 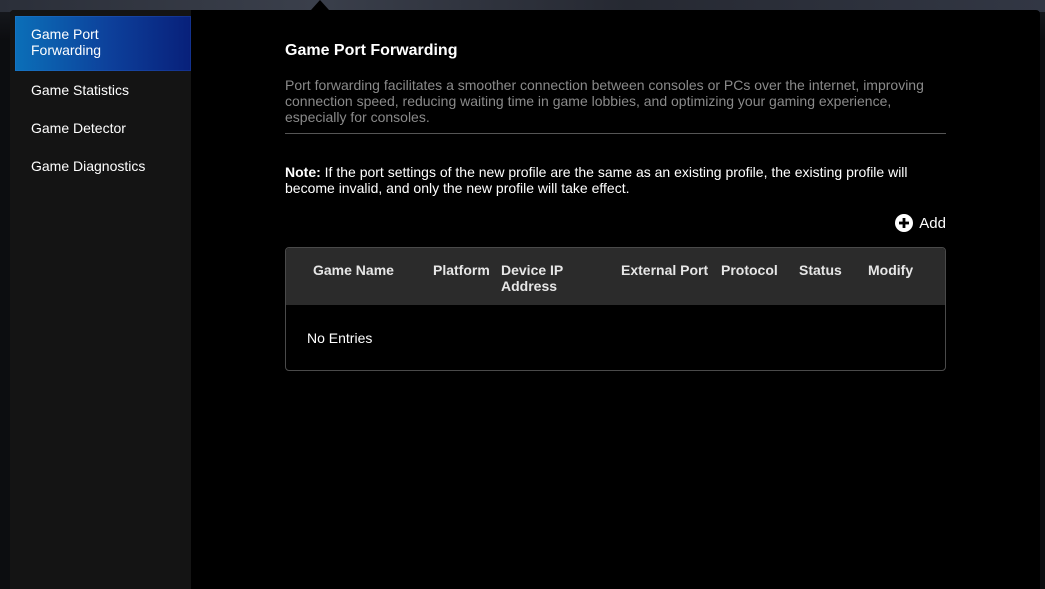 What do you see at coordinates (904, 223) in the screenshot?
I see `plus-circle-icon` at bounding box center [904, 223].